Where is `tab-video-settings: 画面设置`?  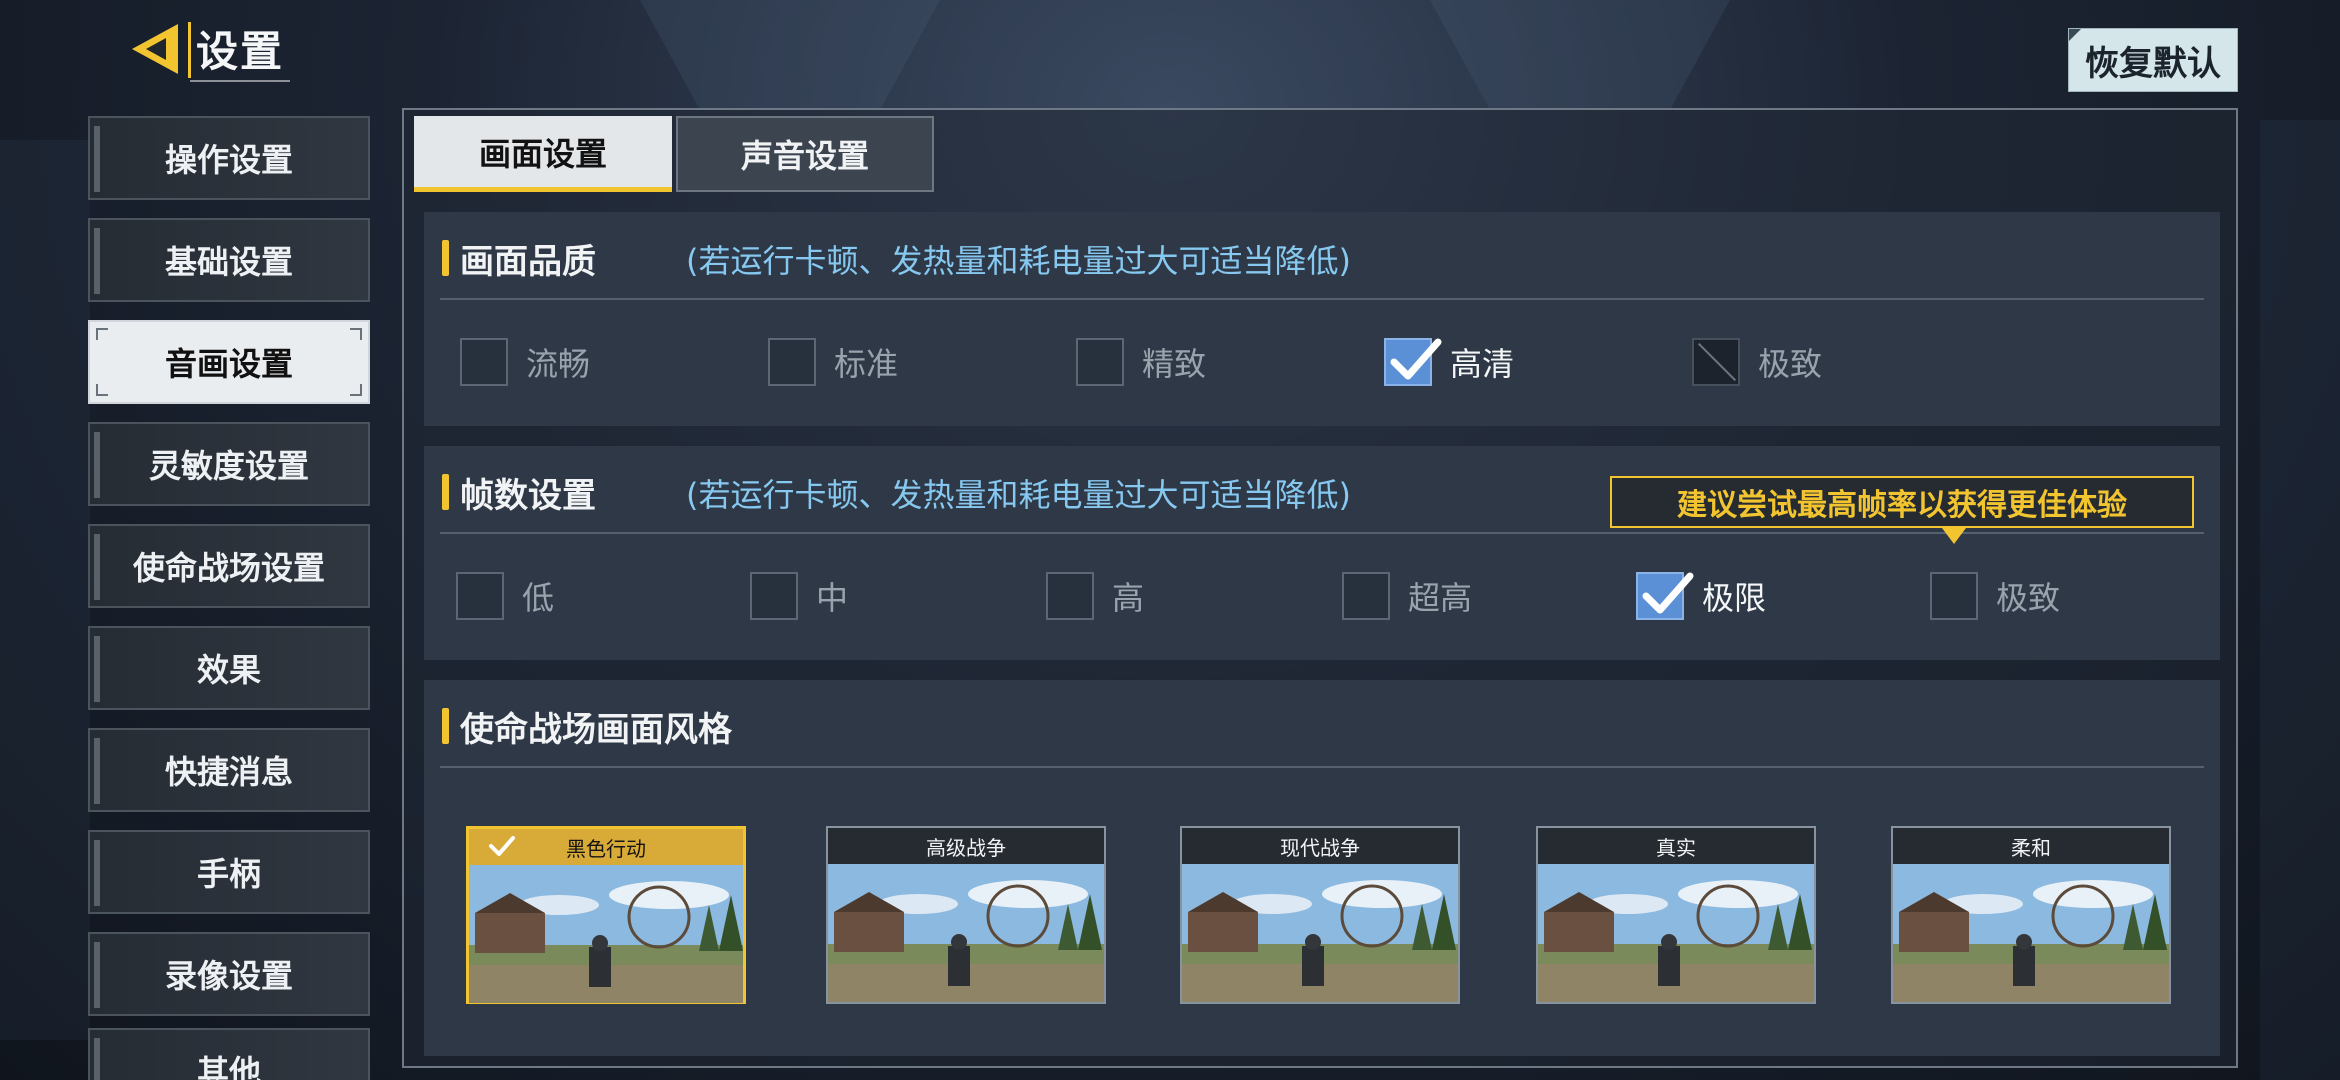
tab-video-settings: 画面设置 is located at coordinates (543, 154).